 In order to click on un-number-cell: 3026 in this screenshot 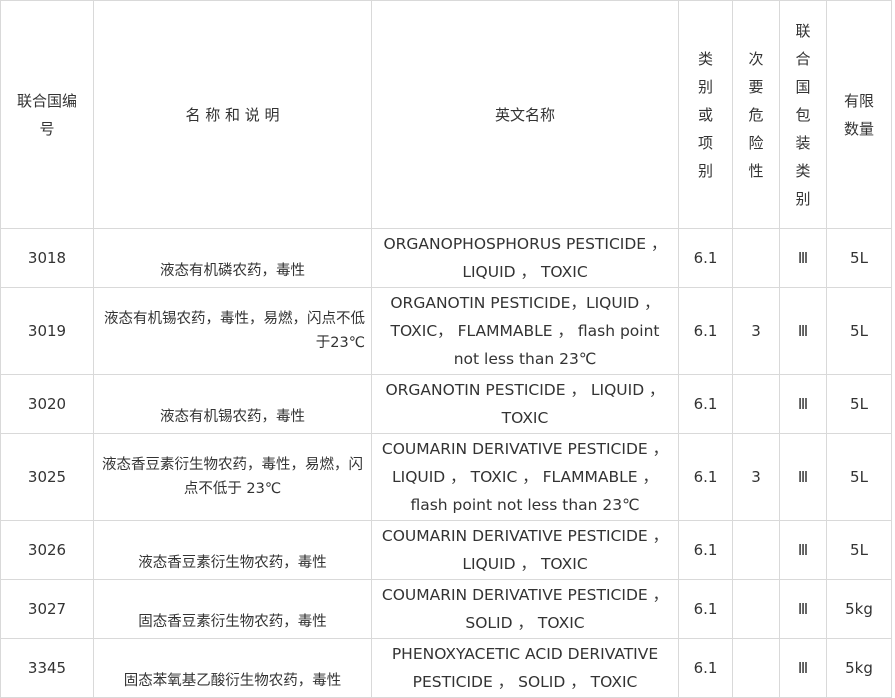, I will do `click(47, 550)`.